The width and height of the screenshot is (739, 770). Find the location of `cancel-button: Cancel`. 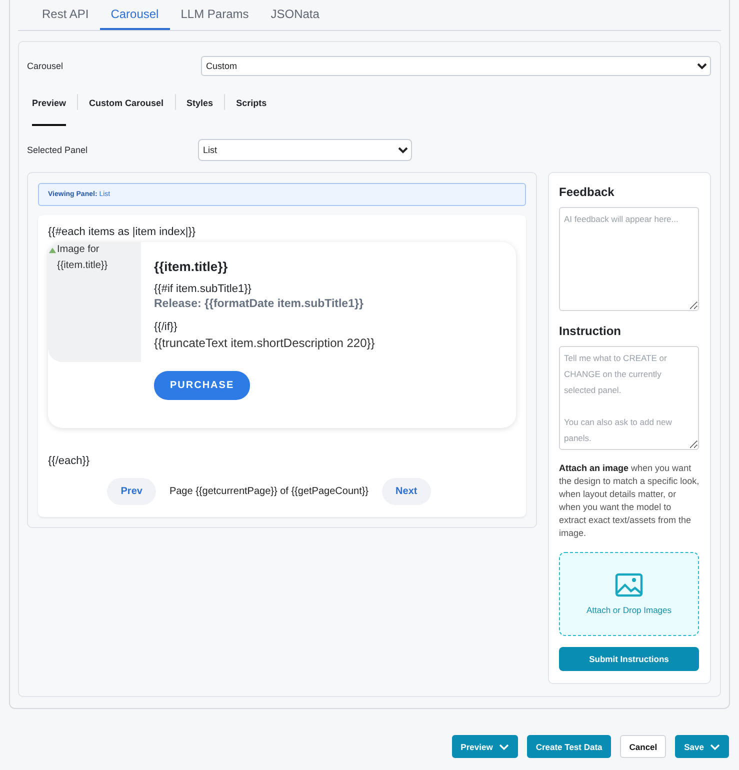

cancel-button: Cancel is located at coordinates (643, 746).